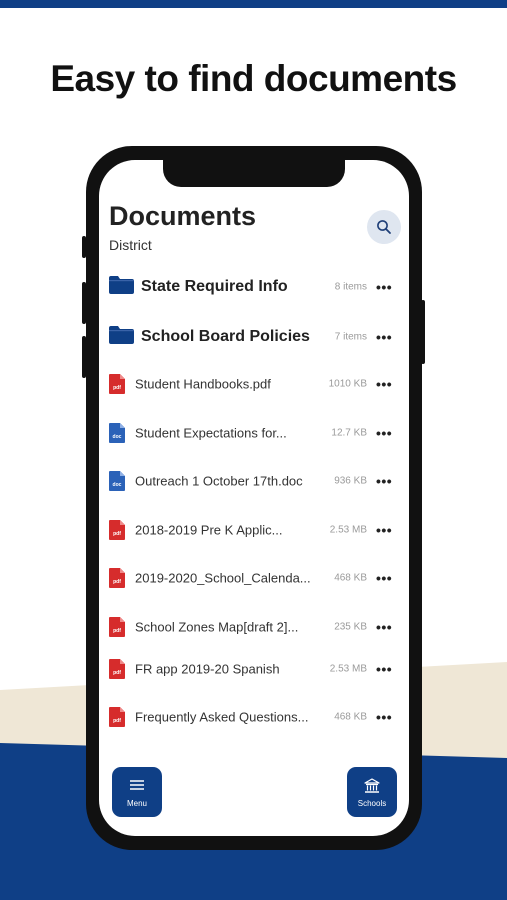 The height and width of the screenshot is (900, 507). Describe the element at coordinates (137, 785) in the screenshot. I see `menu-icon` at that location.